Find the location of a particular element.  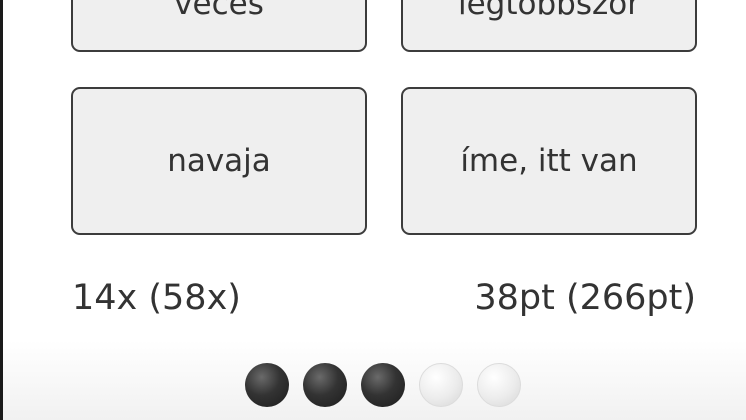

count-stat: 14x (58x) is located at coordinates (156, 298).